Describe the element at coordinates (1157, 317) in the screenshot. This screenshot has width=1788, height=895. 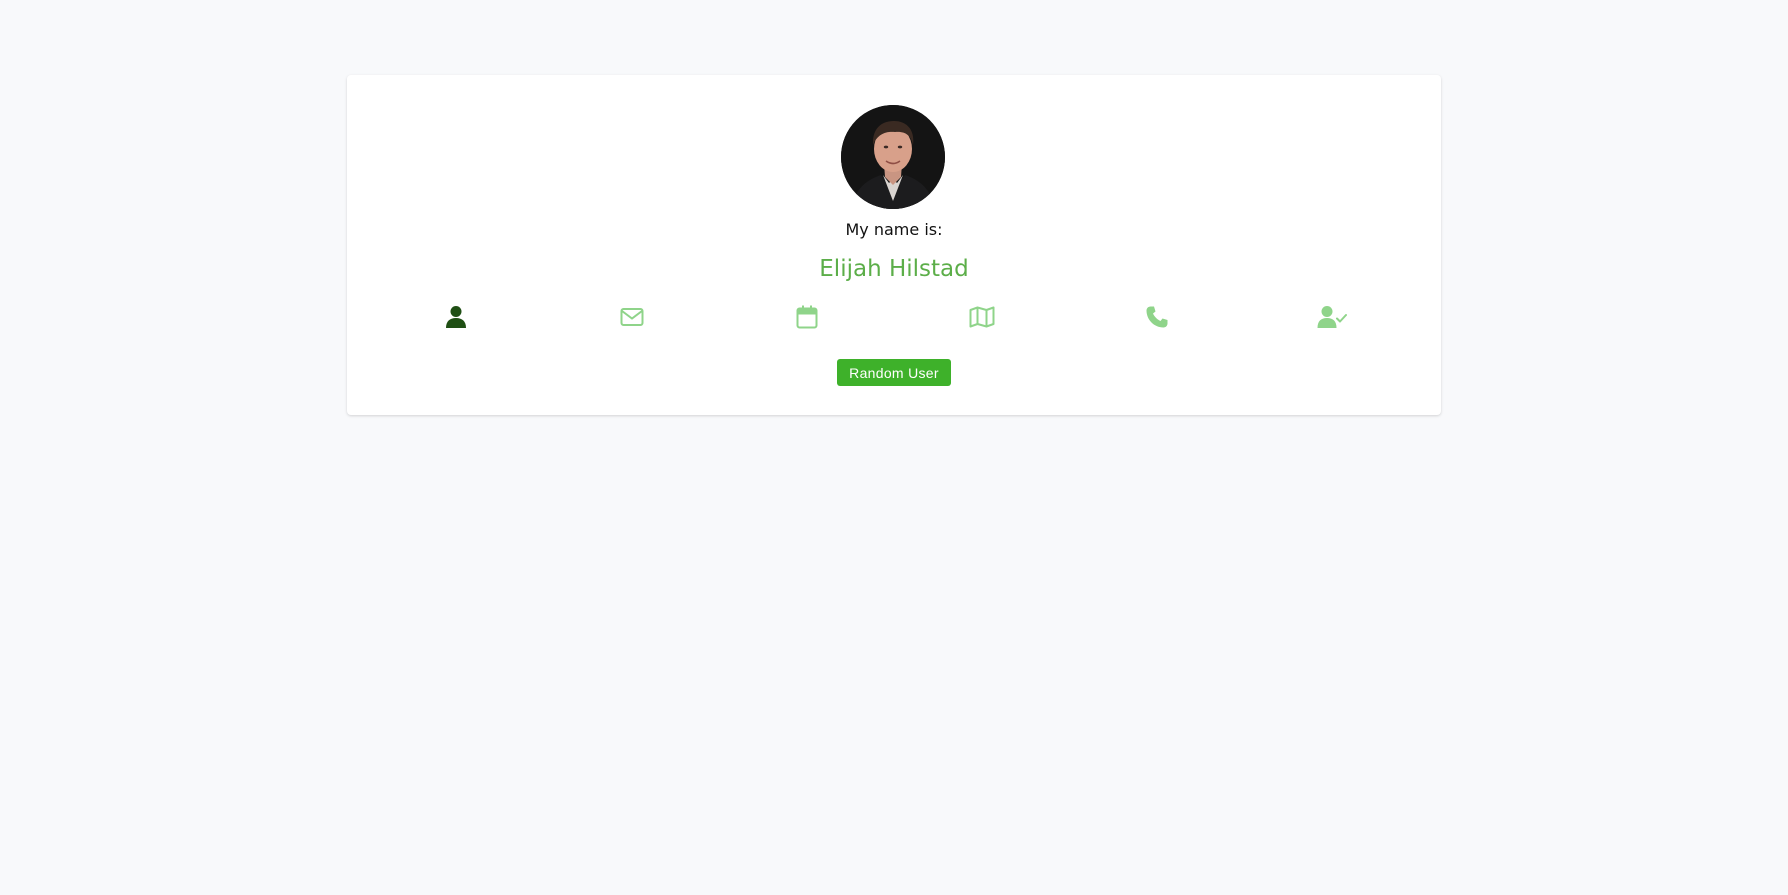
I see `phone-icon` at that location.